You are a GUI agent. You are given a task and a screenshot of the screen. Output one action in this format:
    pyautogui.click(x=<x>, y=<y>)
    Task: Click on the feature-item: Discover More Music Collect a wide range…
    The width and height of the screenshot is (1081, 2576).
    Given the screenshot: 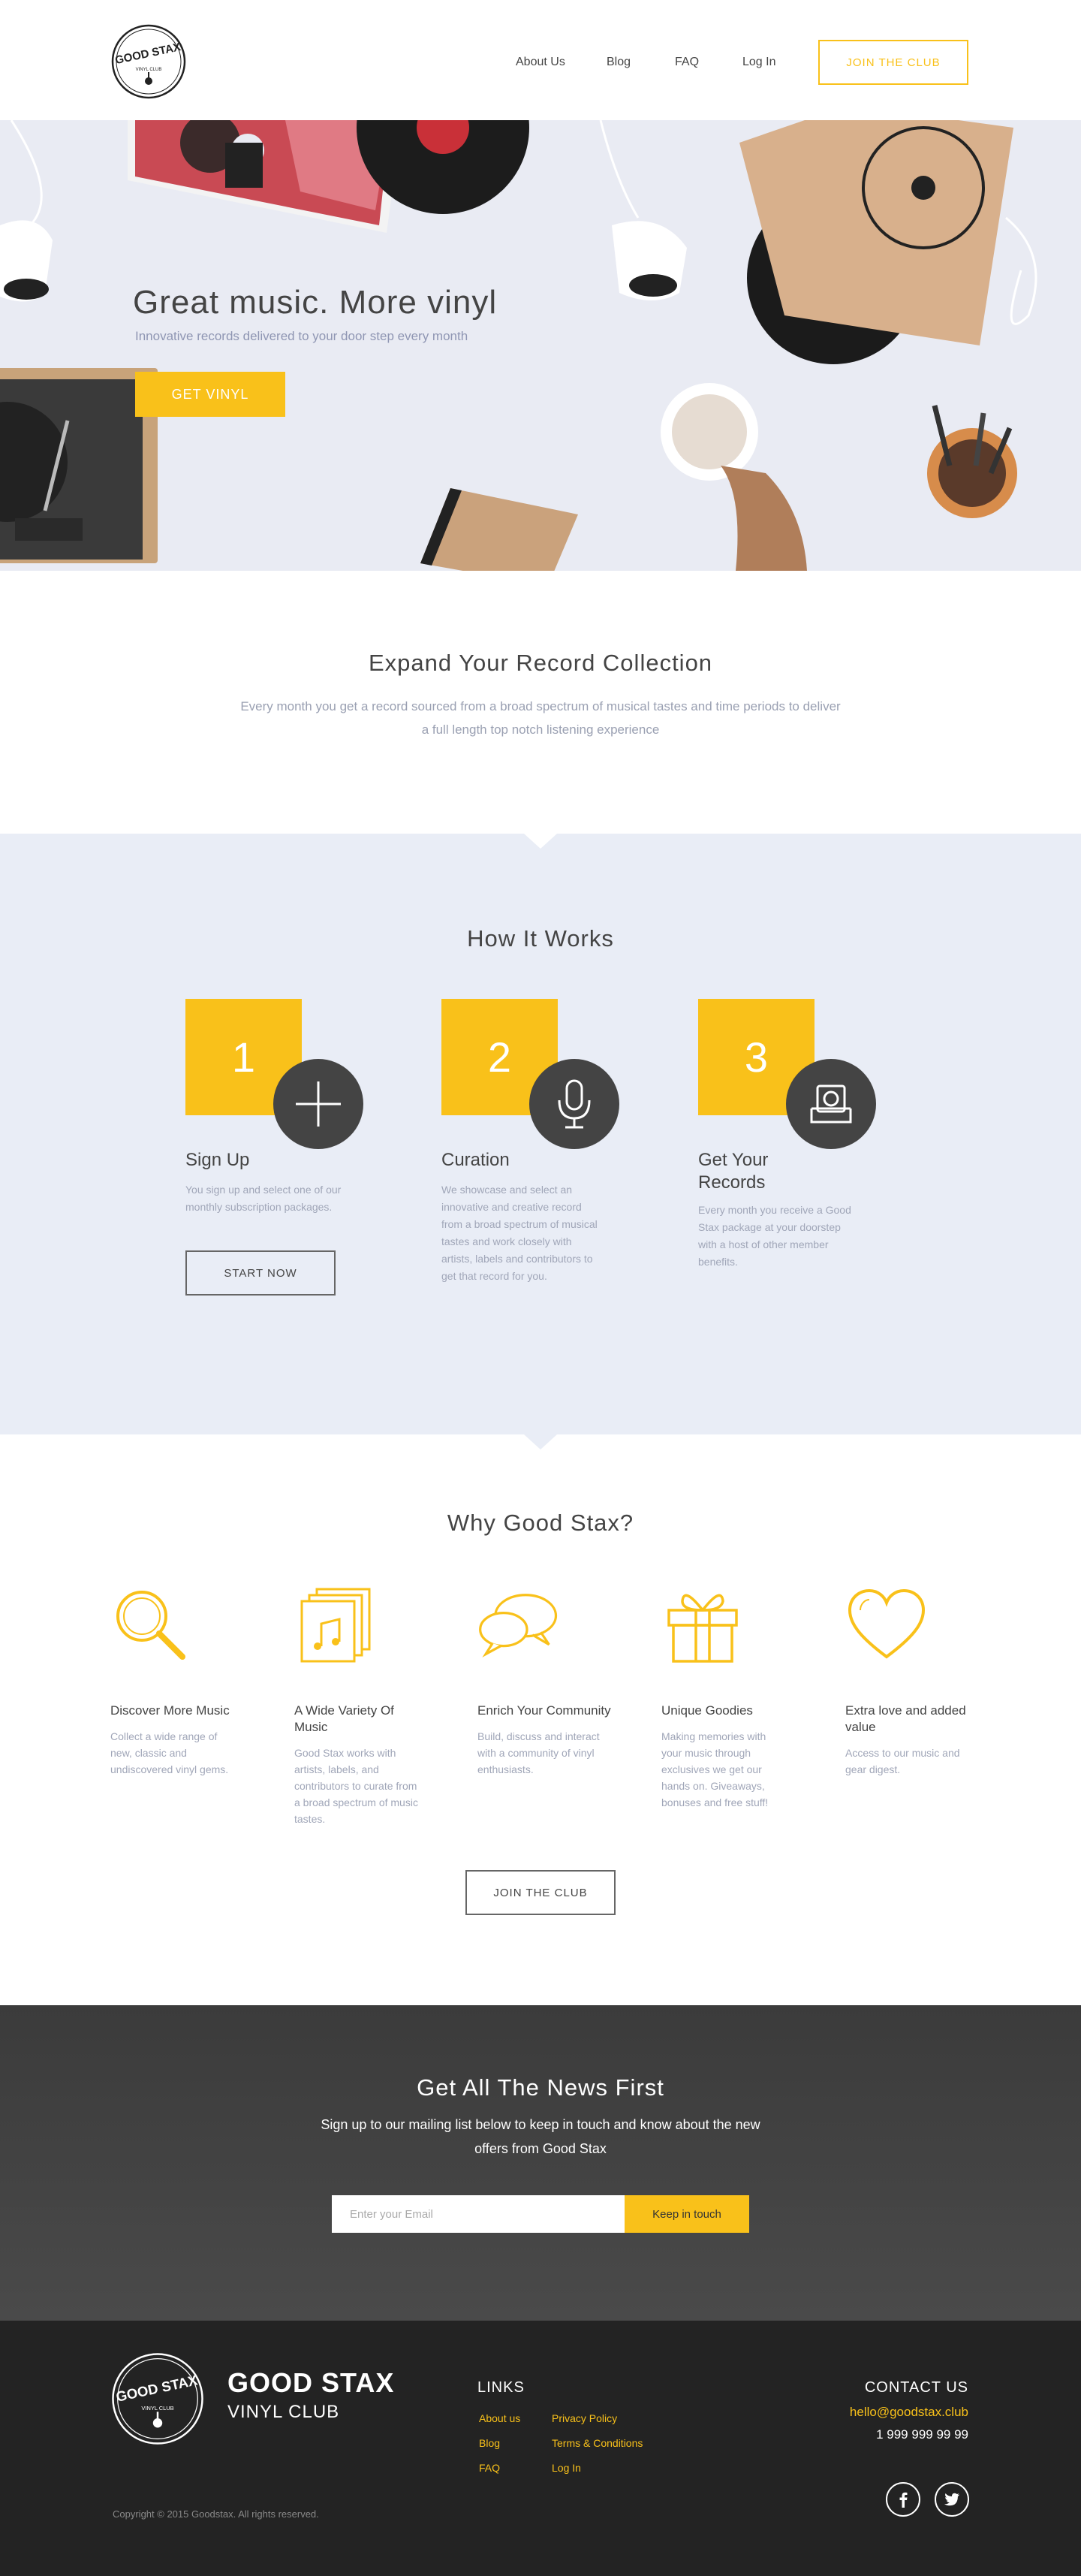 What is the action you would take?
    pyautogui.click(x=177, y=1681)
    